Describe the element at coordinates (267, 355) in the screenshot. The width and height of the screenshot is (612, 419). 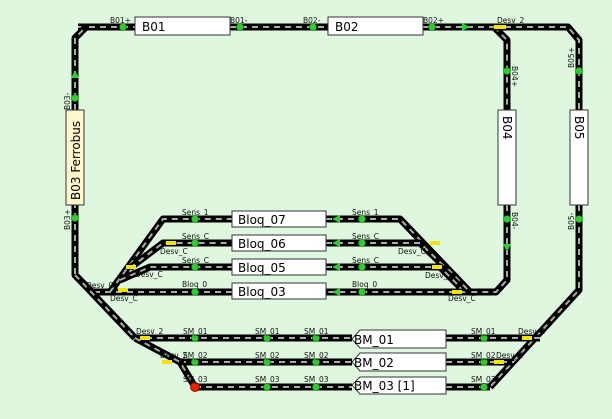
I see `label-sm02-b: SM_02` at that location.